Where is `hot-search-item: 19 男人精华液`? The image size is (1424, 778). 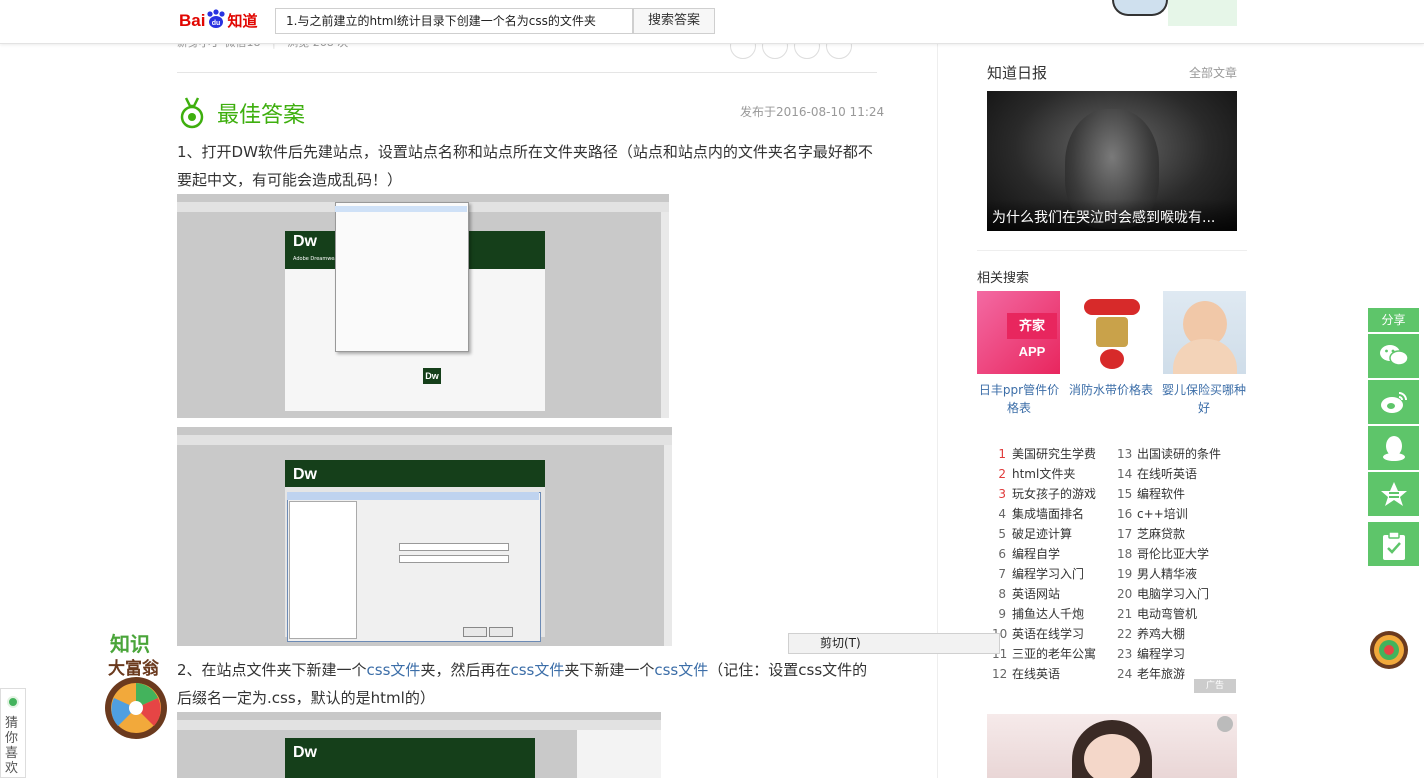 hot-search-item: 19 男人精华液 is located at coordinates (1177, 574).